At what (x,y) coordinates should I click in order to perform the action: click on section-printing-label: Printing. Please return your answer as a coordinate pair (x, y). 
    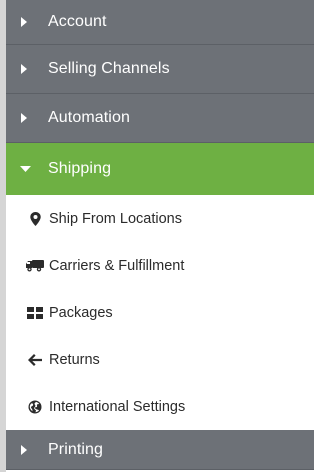
    Looking at the image, I should click on (76, 449).